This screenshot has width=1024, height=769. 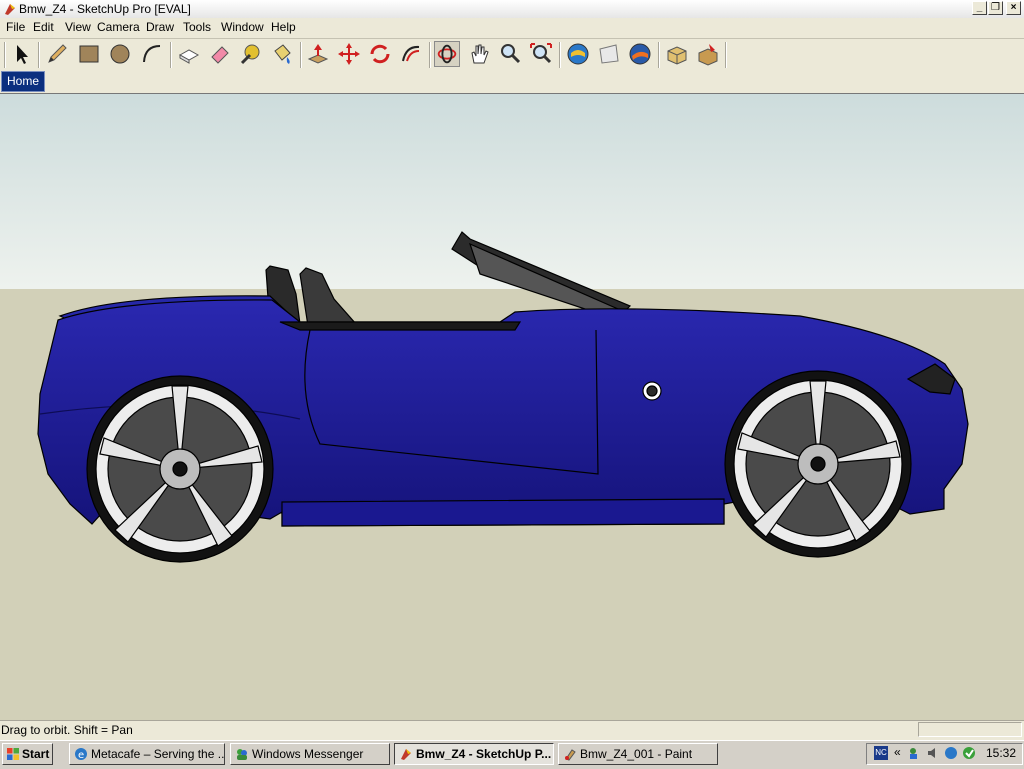 What do you see at coordinates (640, 54) in the screenshot?
I see `google-earth-icon` at bounding box center [640, 54].